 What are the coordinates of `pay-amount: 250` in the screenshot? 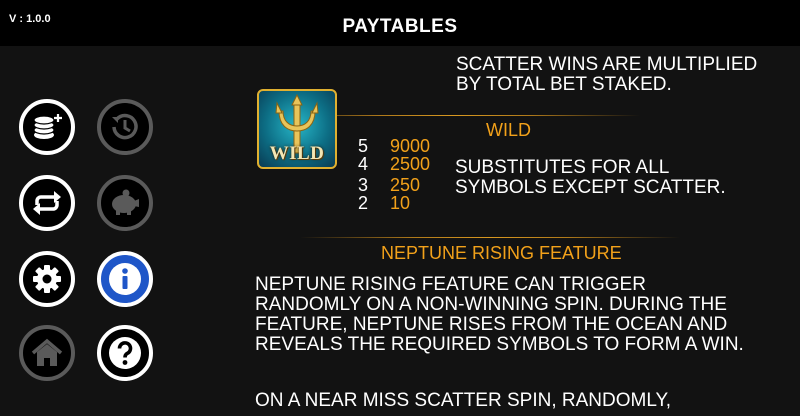 It's located at (405, 185).